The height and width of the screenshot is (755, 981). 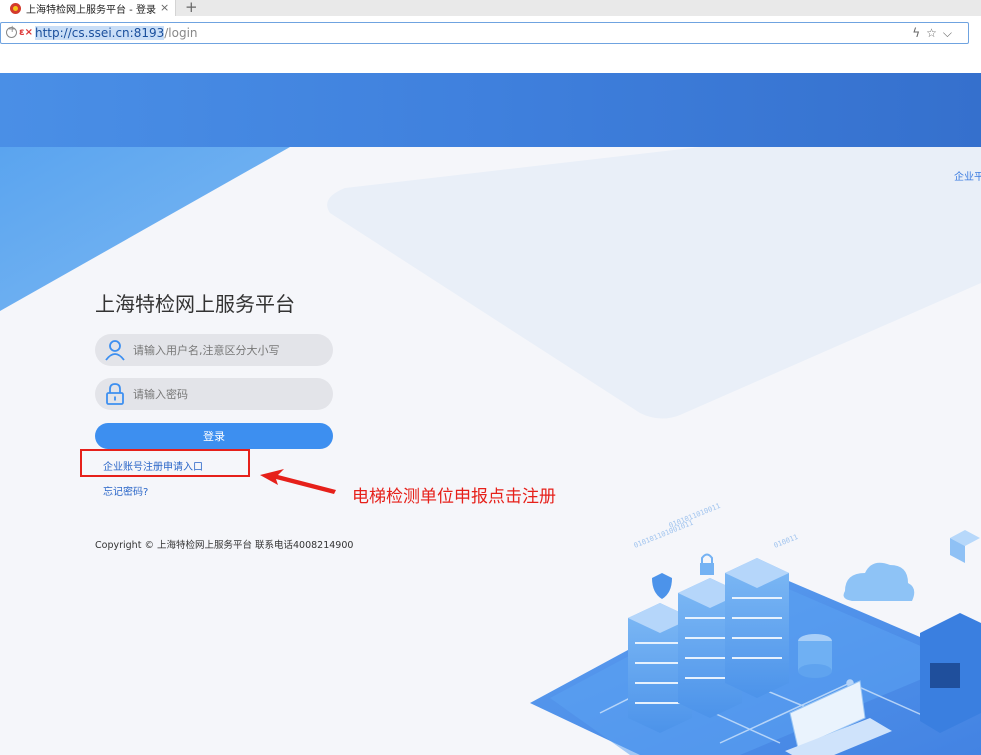 What do you see at coordinates (153, 465) in the screenshot?
I see `register-link: 企业账号注册申请入口` at bounding box center [153, 465].